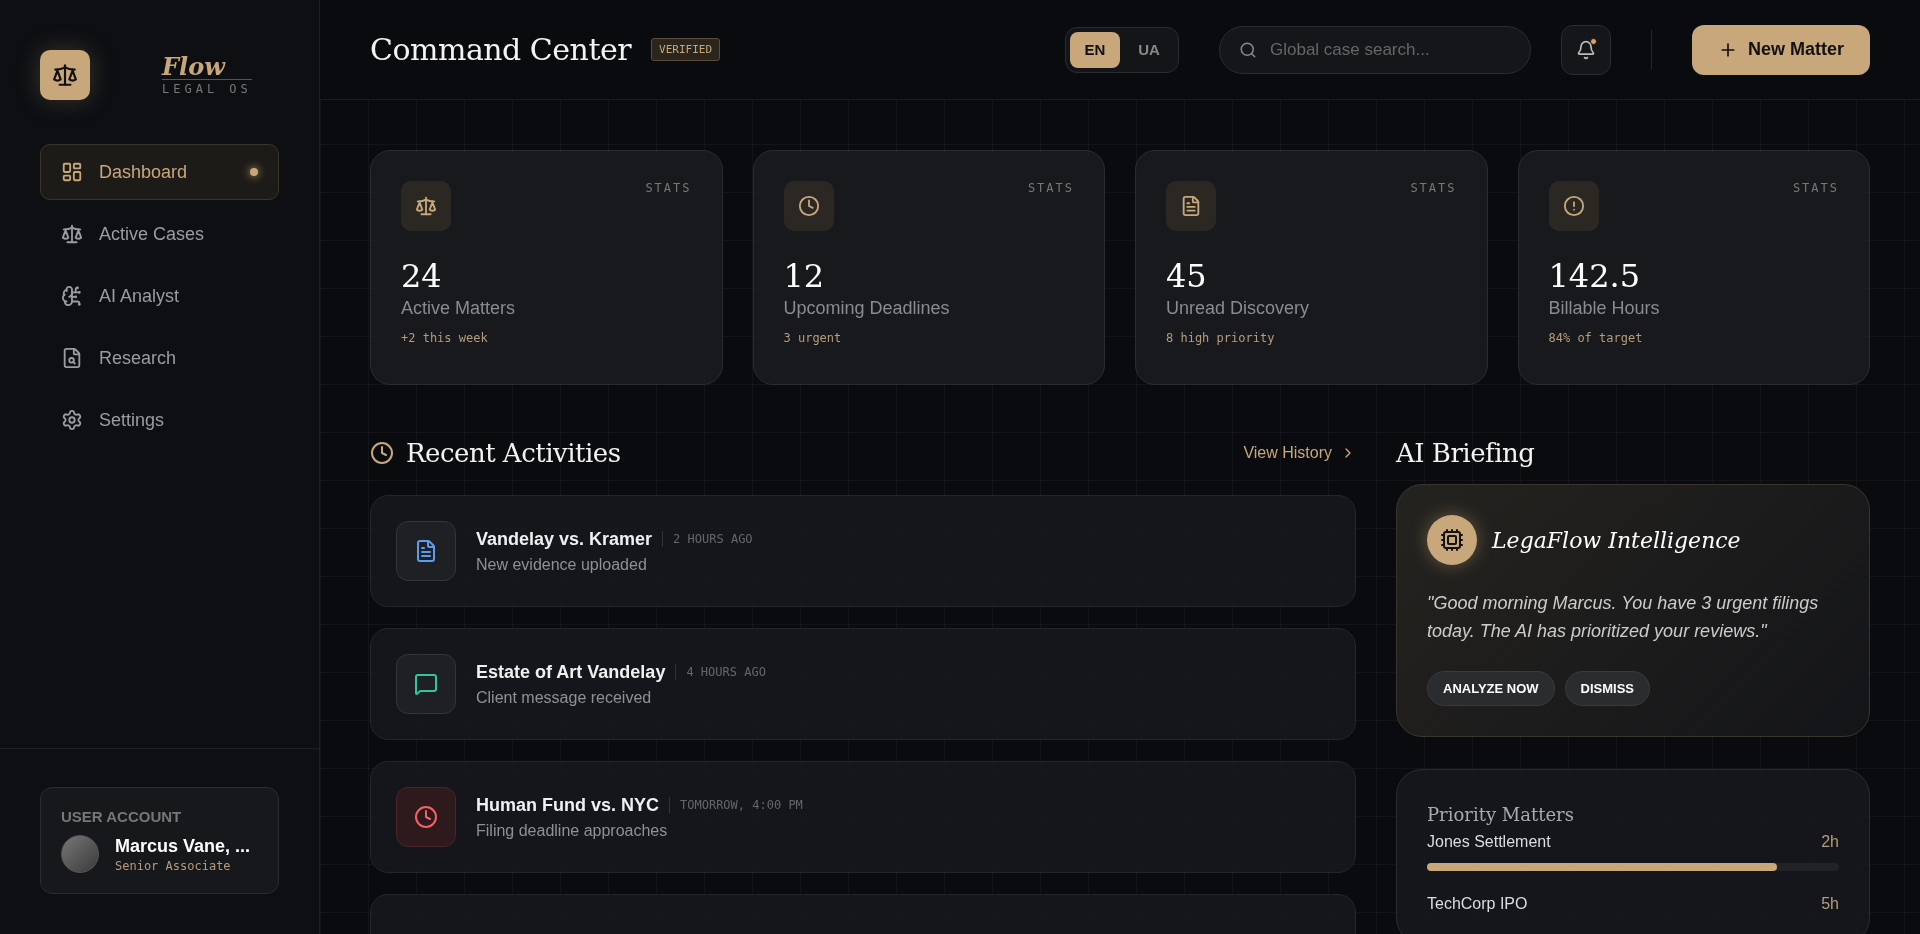 The image size is (1920, 934). Describe the element at coordinates (572, 830) in the screenshot. I see `activity-description: Filing deadline approaches` at that location.